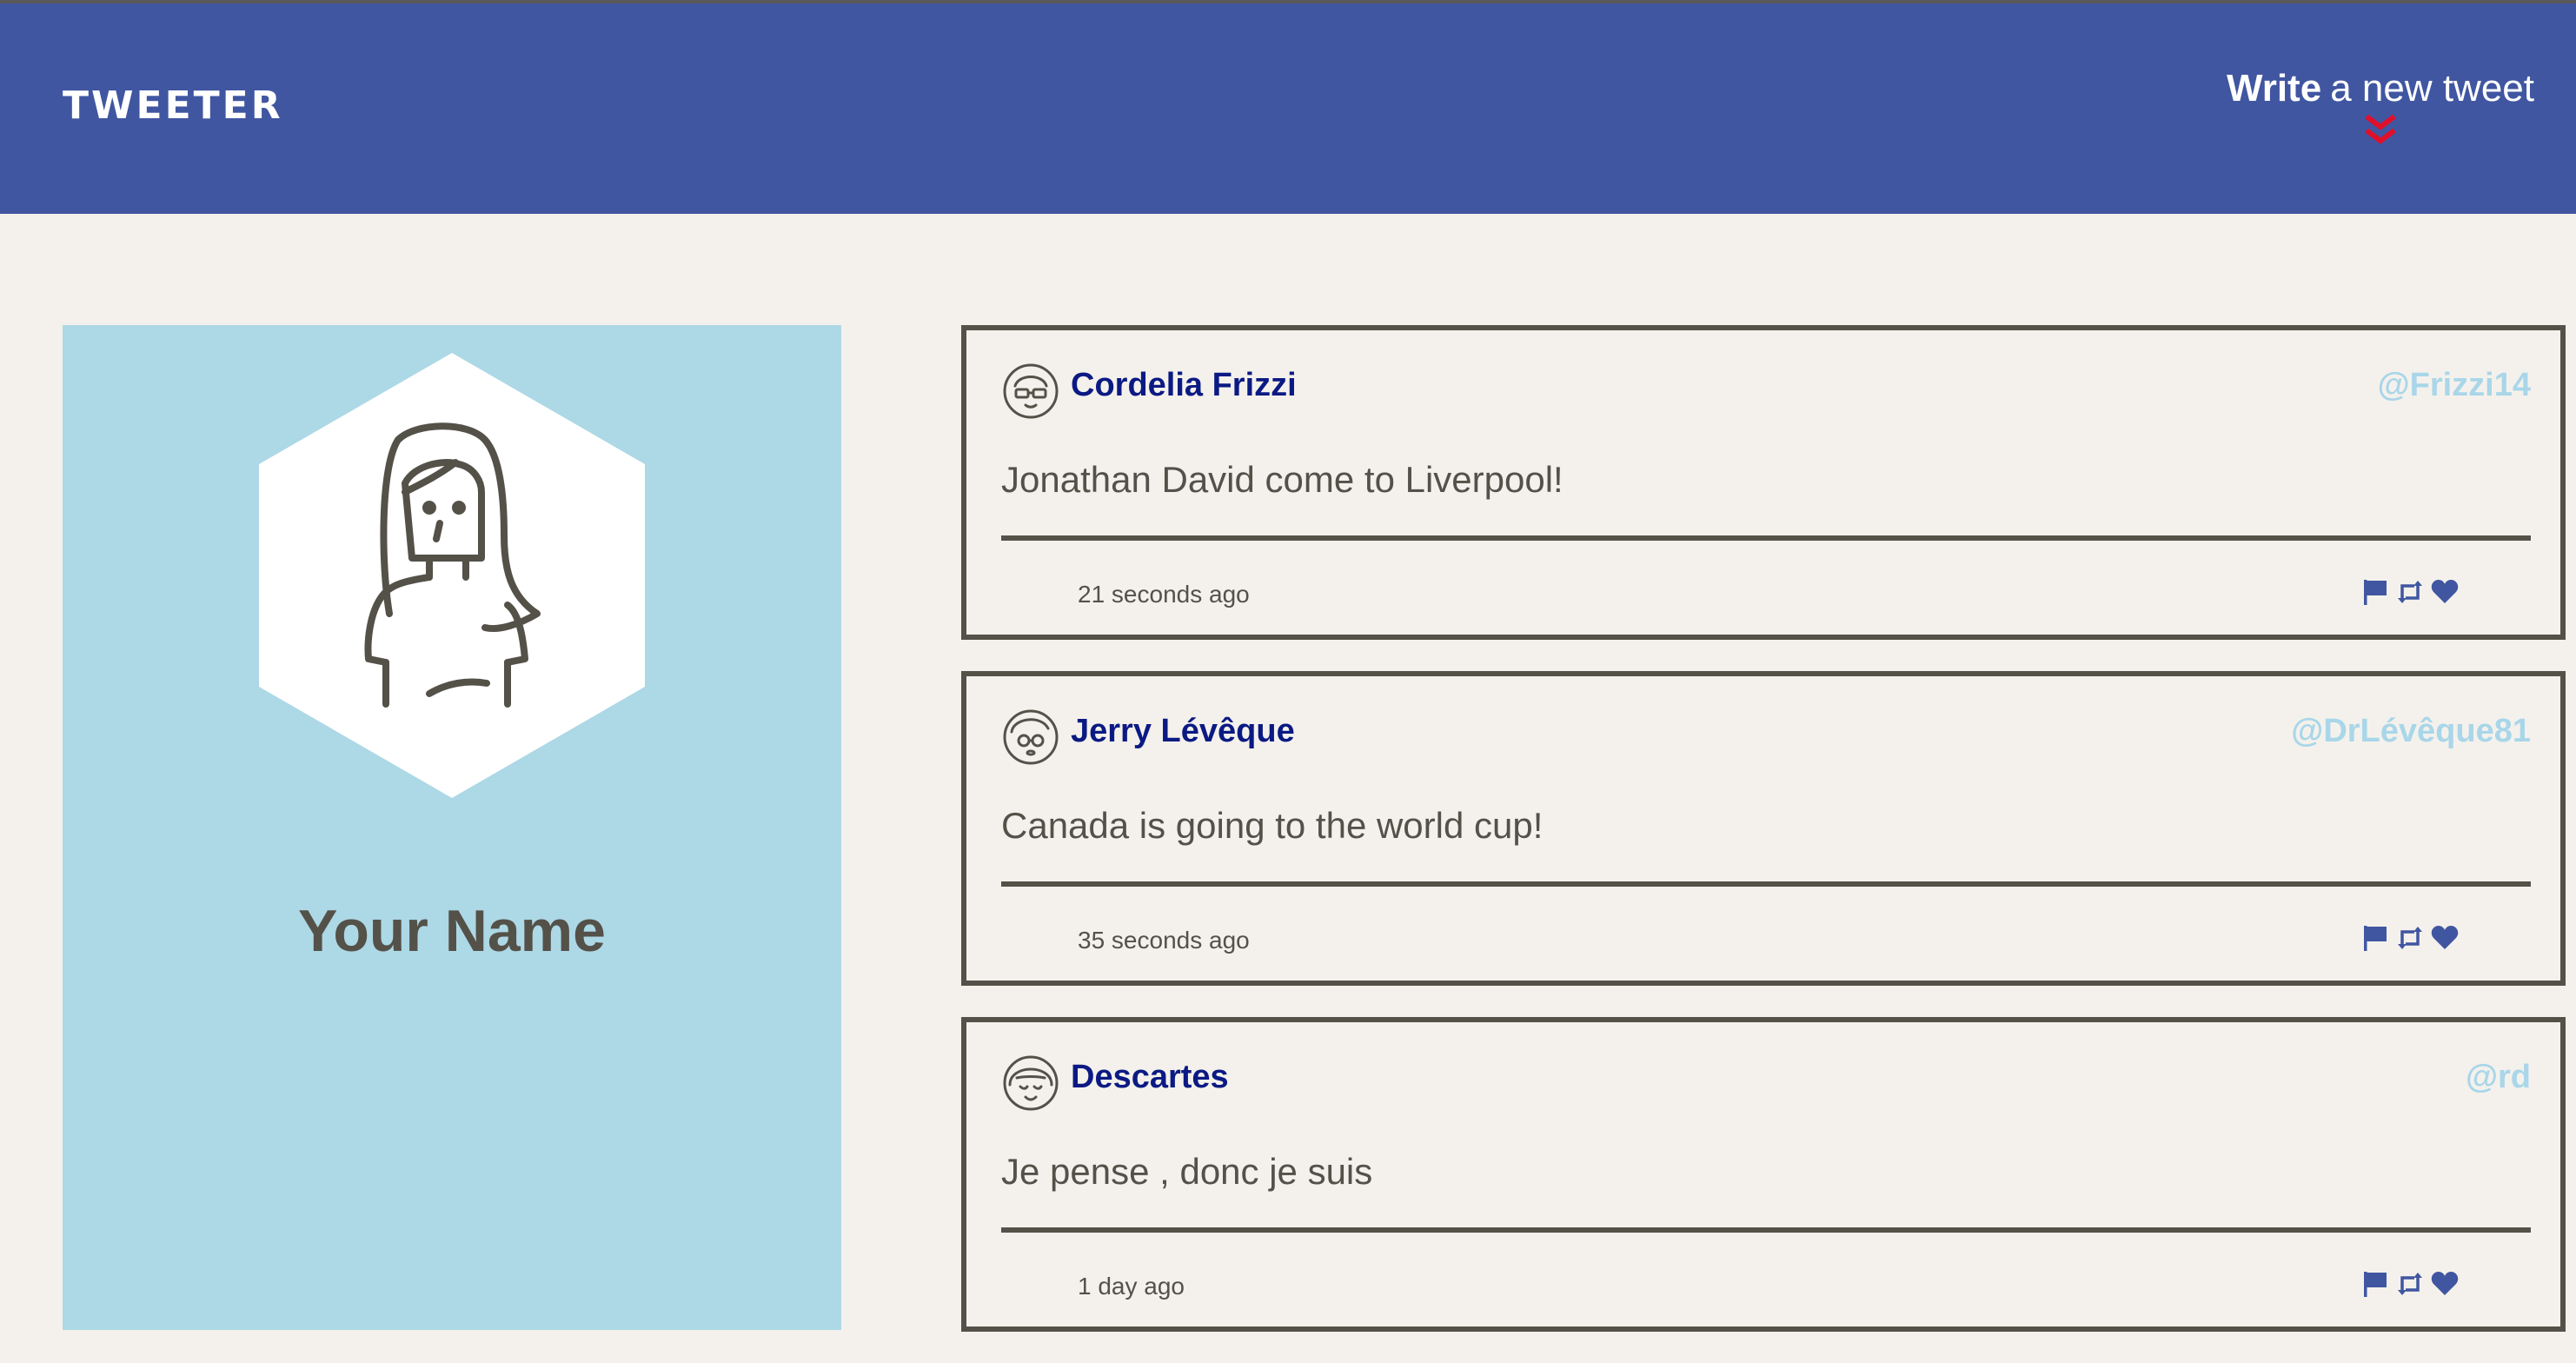 This screenshot has height=1363, width=2576. What do you see at coordinates (452, 931) in the screenshot?
I see `profile-name: Your Name` at bounding box center [452, 931].